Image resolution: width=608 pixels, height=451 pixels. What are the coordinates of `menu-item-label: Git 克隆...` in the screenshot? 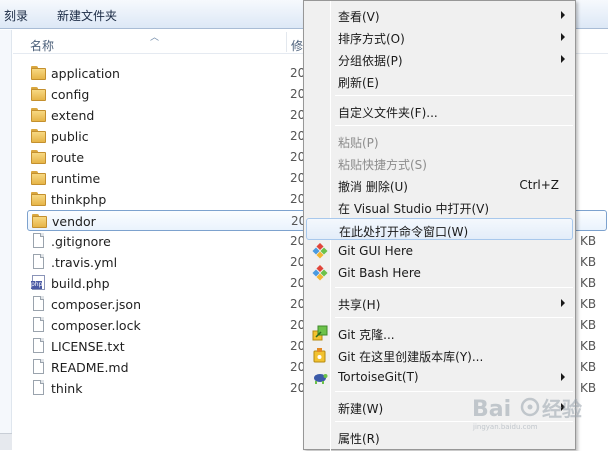 It's located at (366, 335).